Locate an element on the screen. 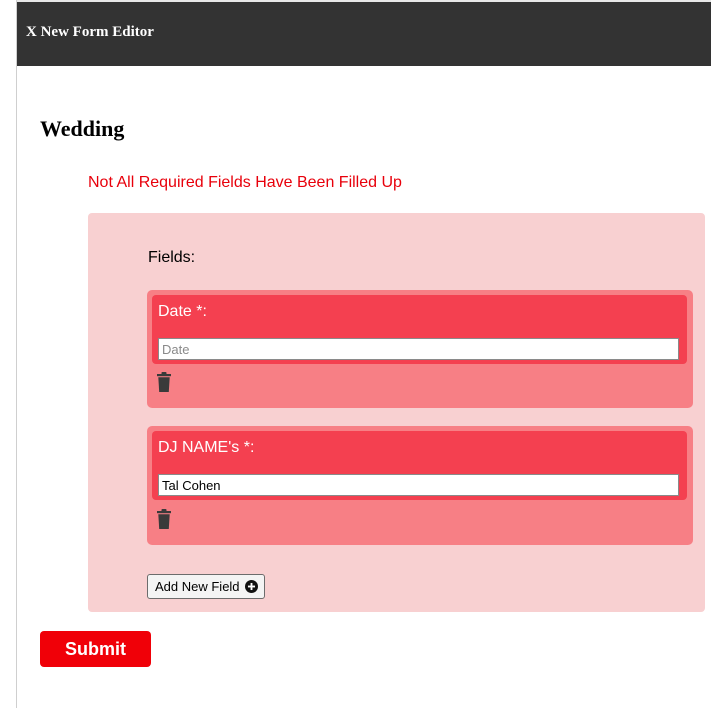 This screenshot has height=708, width=711. field-label: DJ NAME's *: is located at coordinates (206, 447).